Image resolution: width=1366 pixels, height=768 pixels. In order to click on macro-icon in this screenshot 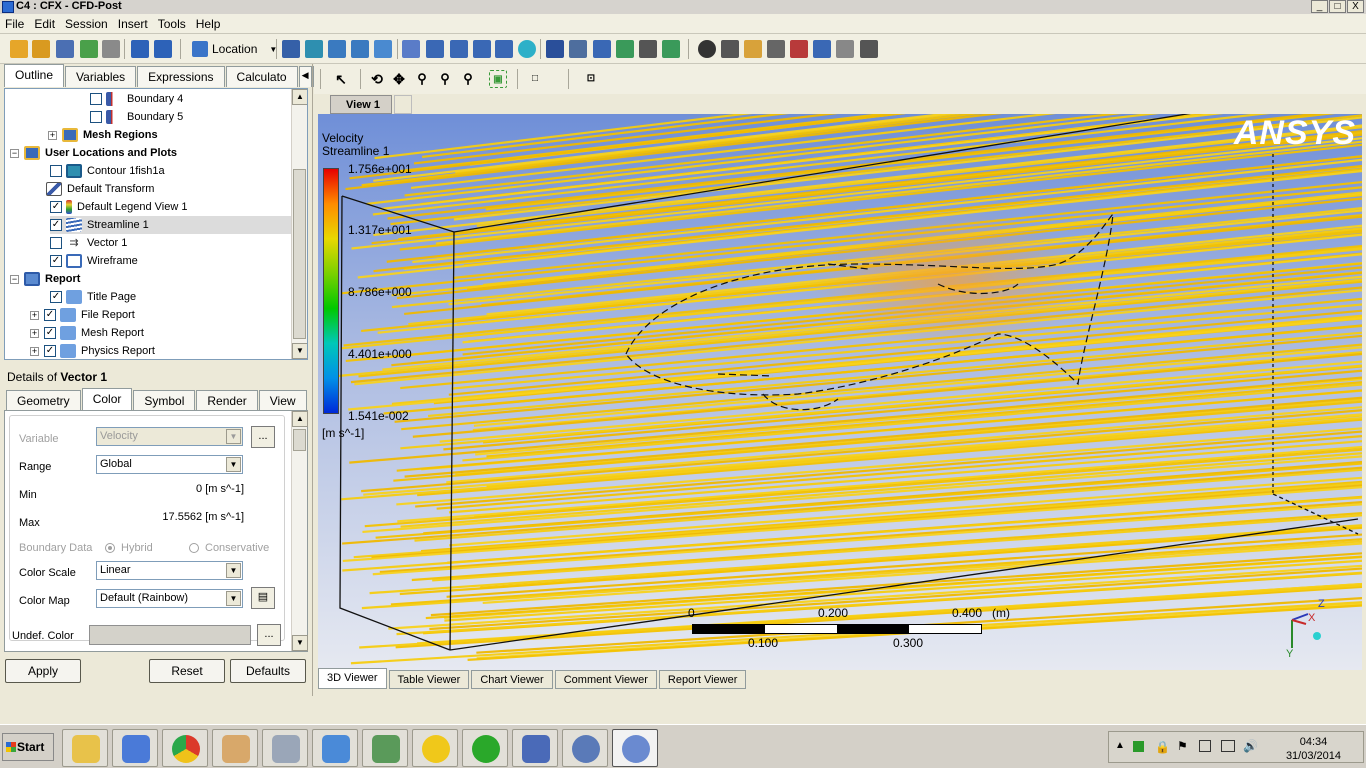, I will do `click(799, 49)`.